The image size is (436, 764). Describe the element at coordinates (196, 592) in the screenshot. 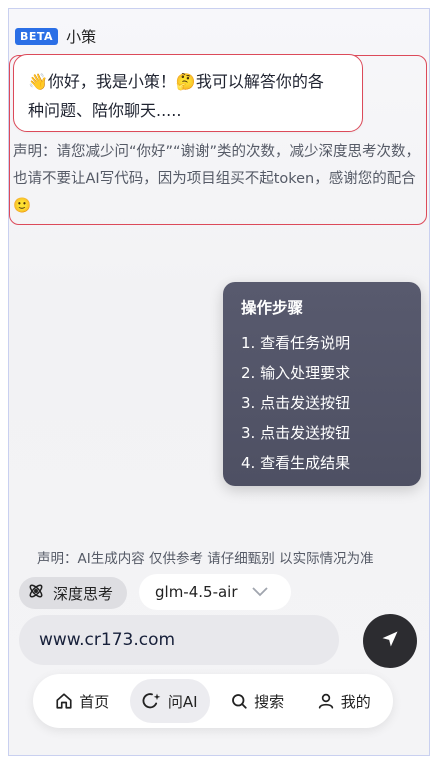

I see `model-value: glm-4.5-air` at that location.